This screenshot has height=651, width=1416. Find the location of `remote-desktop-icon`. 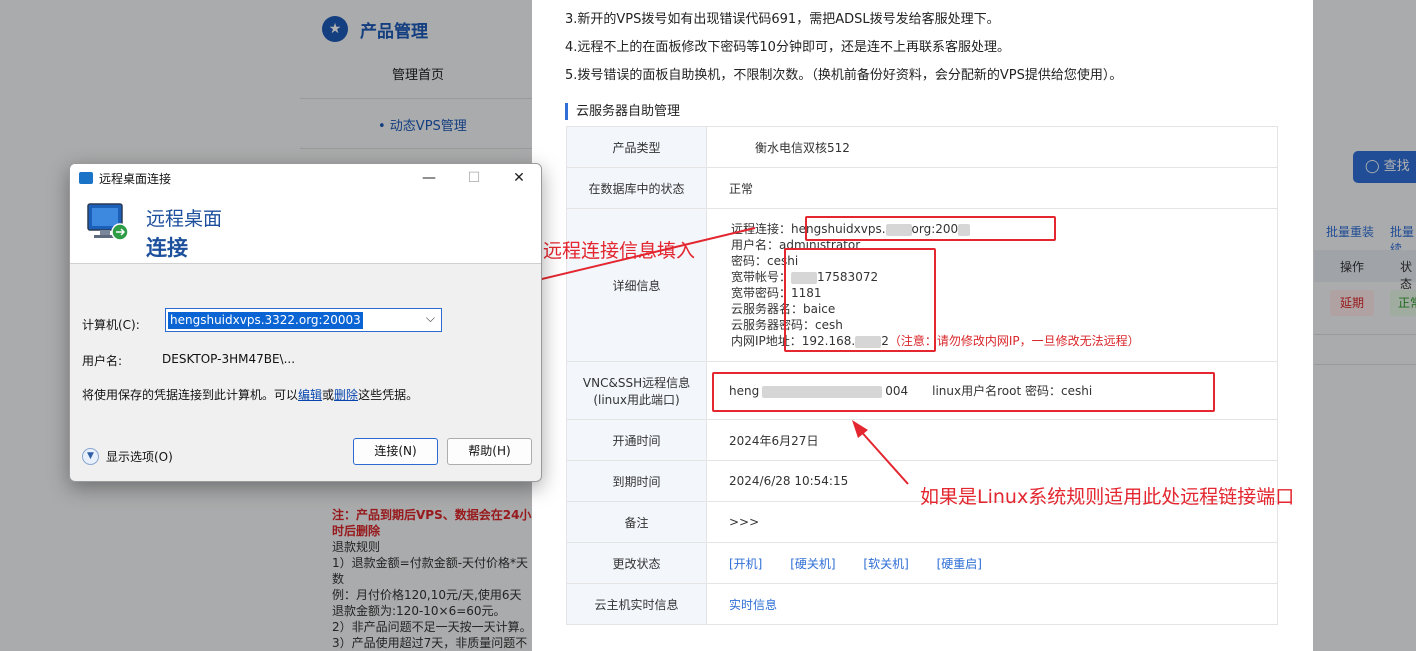

remote-desktop-icon is located at coordinates (108, 222).